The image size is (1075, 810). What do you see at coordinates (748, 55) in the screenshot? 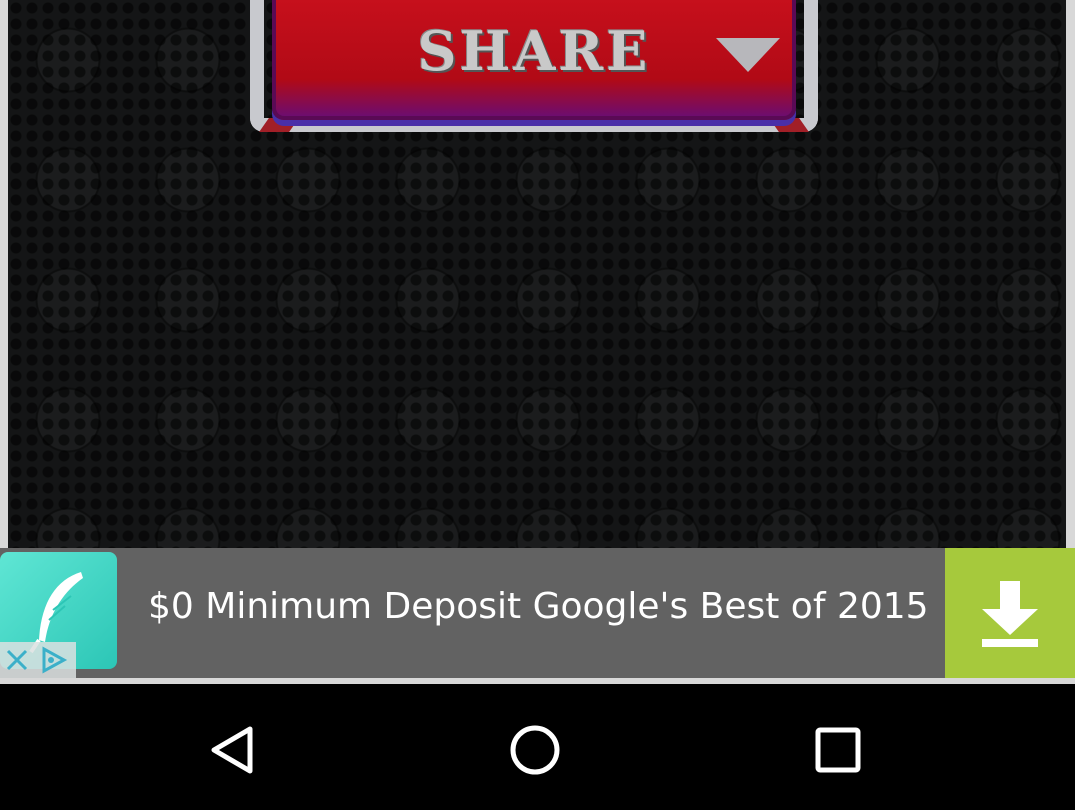
I see `dropdown-arrow-icon` at bounding box center [748, 55].